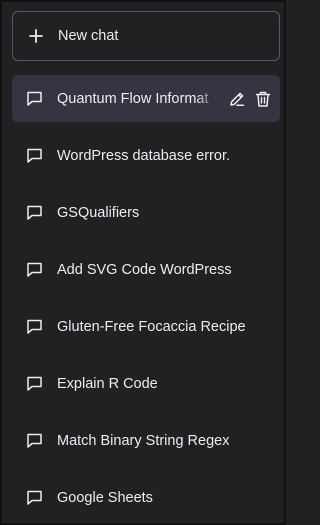 Image resolution: width=320 pixels, height=525 pixels. What do you see at coordinates (146, 212) in the screenshot?
I see `chat-history-item: GSQualifiers` at bounding box center [146, 212].